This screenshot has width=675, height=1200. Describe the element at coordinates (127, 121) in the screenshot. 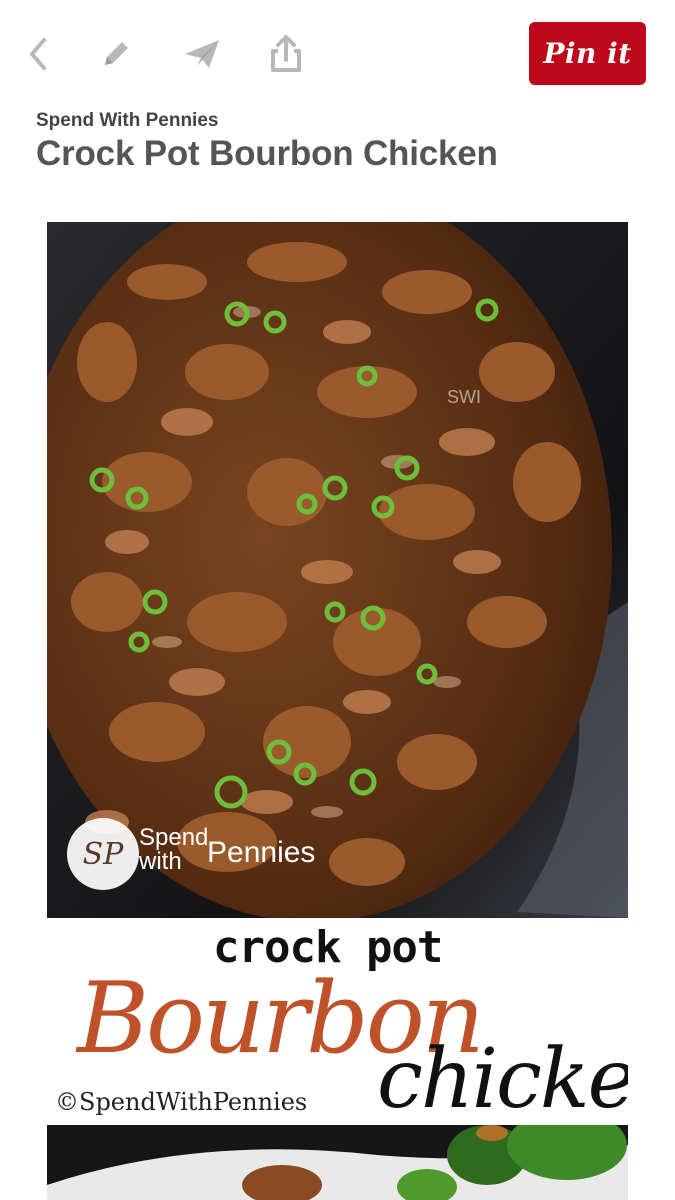

I see `pin-source: Spend With Pennies` at that location.